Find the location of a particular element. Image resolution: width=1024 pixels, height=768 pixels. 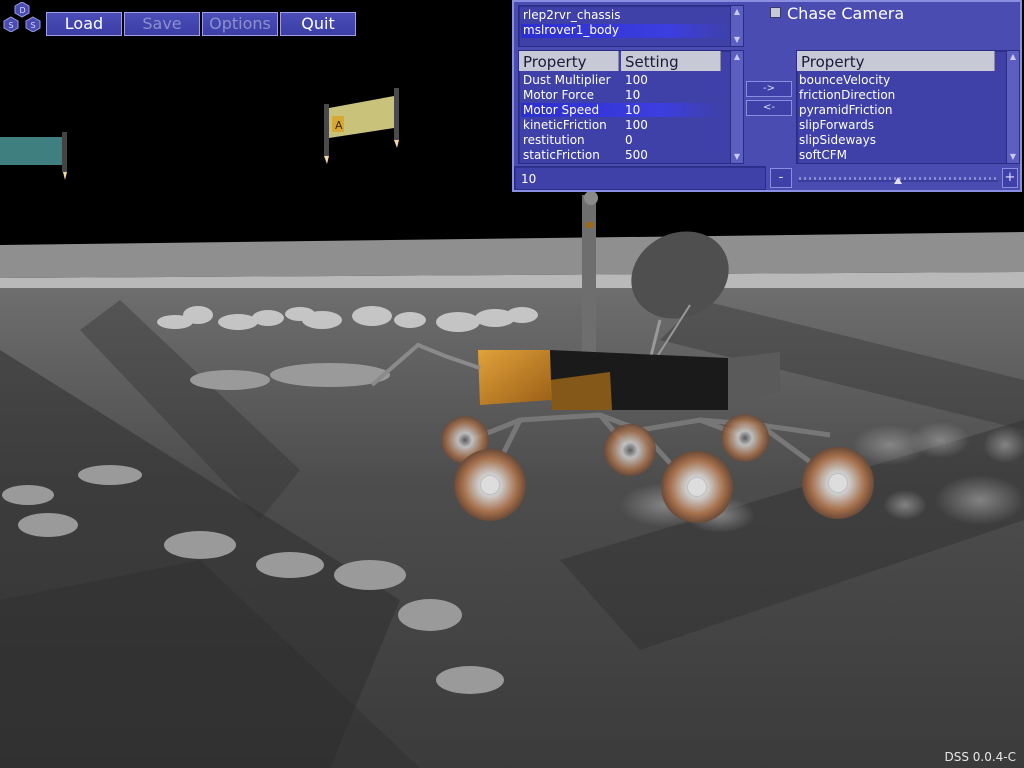

options-button: Options is located at coordinates (240, 24).